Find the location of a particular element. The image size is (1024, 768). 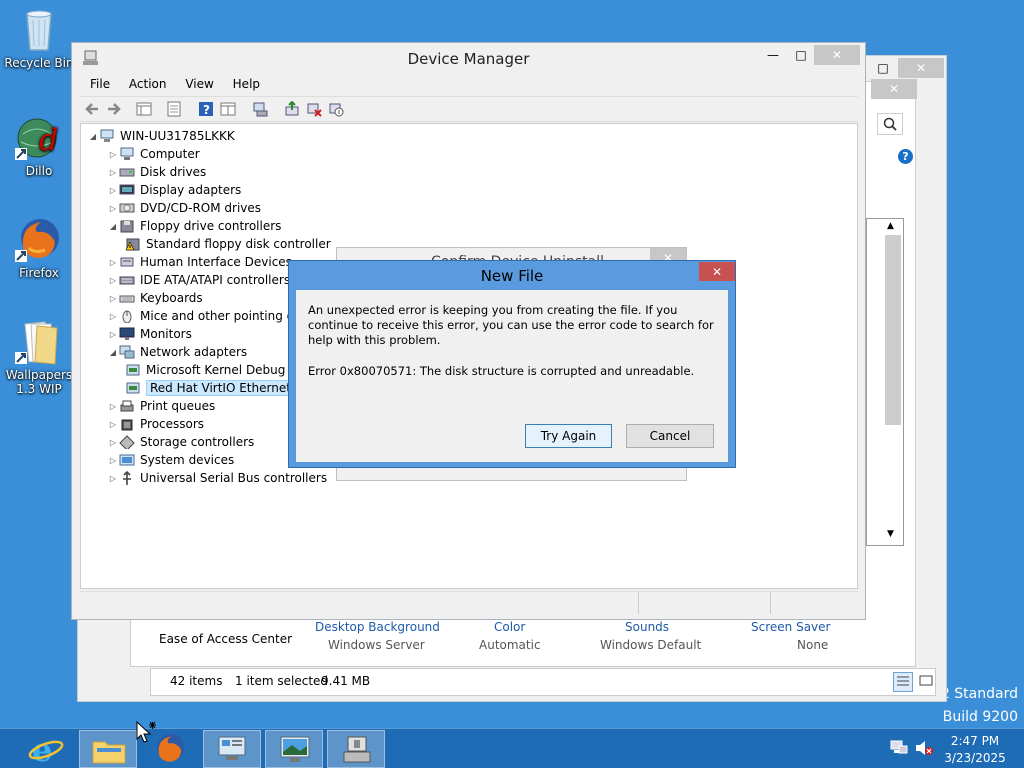

minimize-button: — is located at coordinates (773, 55).